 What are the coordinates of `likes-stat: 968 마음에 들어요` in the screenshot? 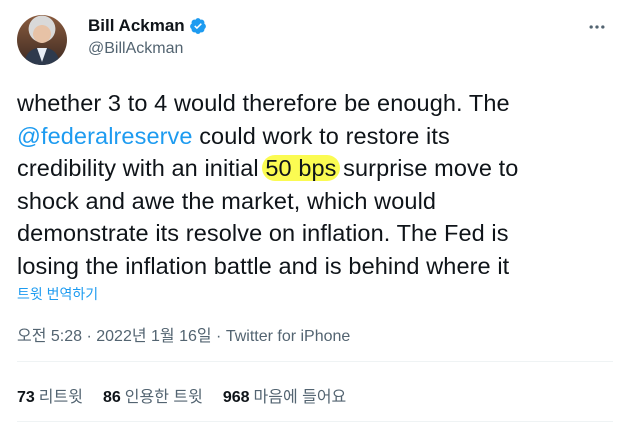 It's located at (284, 395).